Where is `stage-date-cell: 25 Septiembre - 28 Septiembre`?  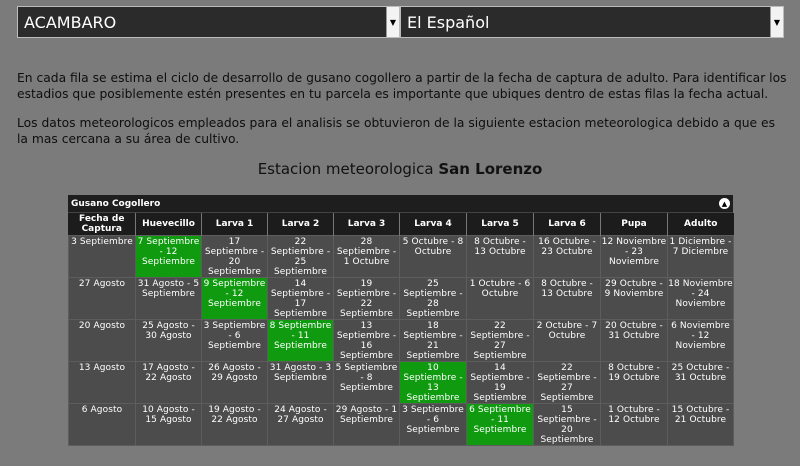
stage-date-cell: 25 Septiembre - 28 Septiembre is located at coordinates (433, 298).